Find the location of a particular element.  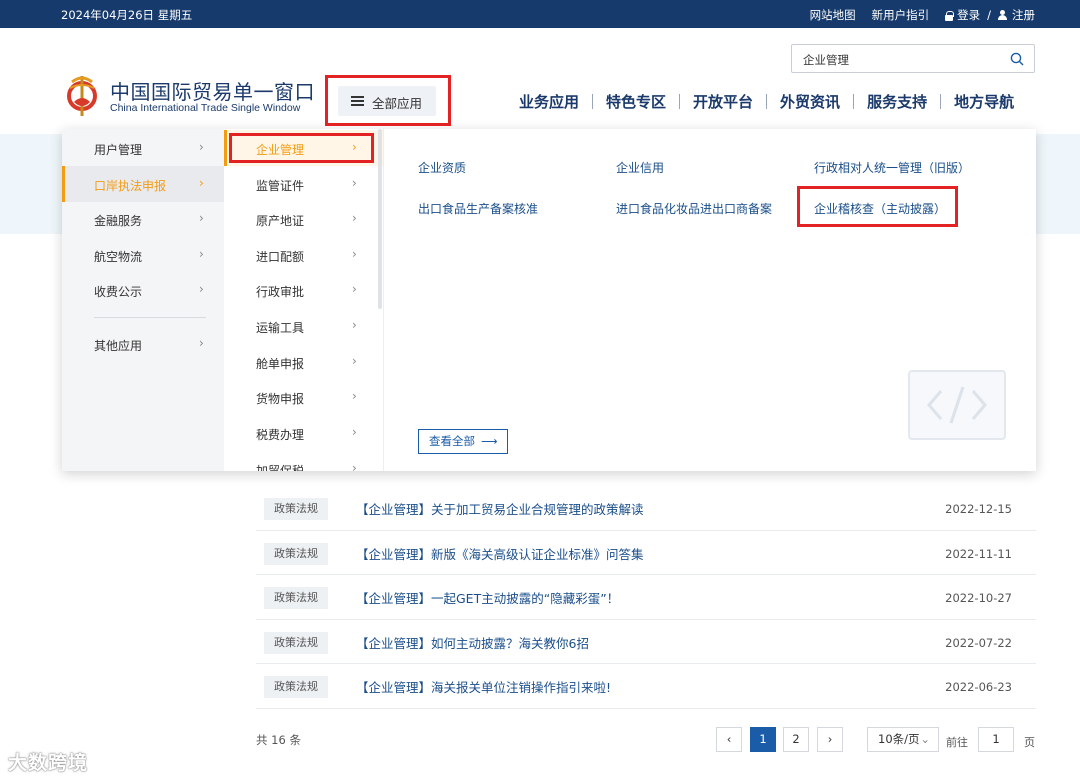

register-link: 注册 is located at coordinates (1016, 15).